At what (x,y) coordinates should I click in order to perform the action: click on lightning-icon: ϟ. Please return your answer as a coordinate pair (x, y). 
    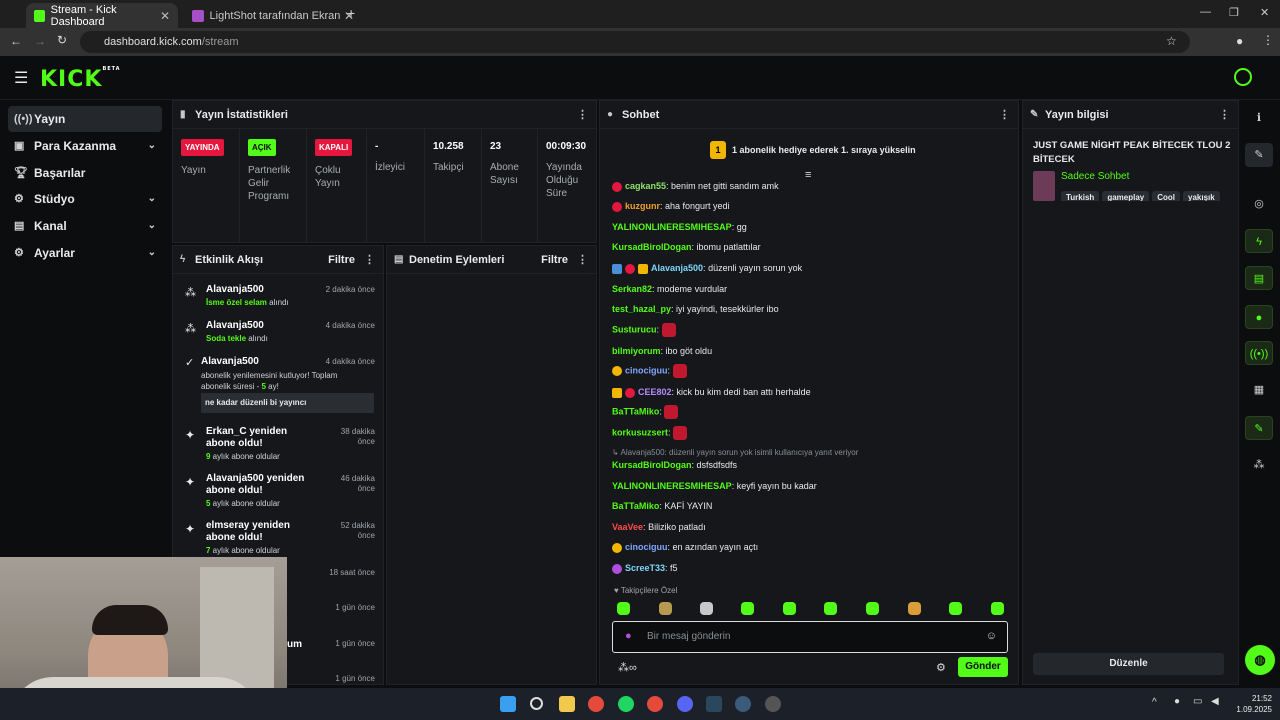
    Looking at the image, I should click on (1259, 241).